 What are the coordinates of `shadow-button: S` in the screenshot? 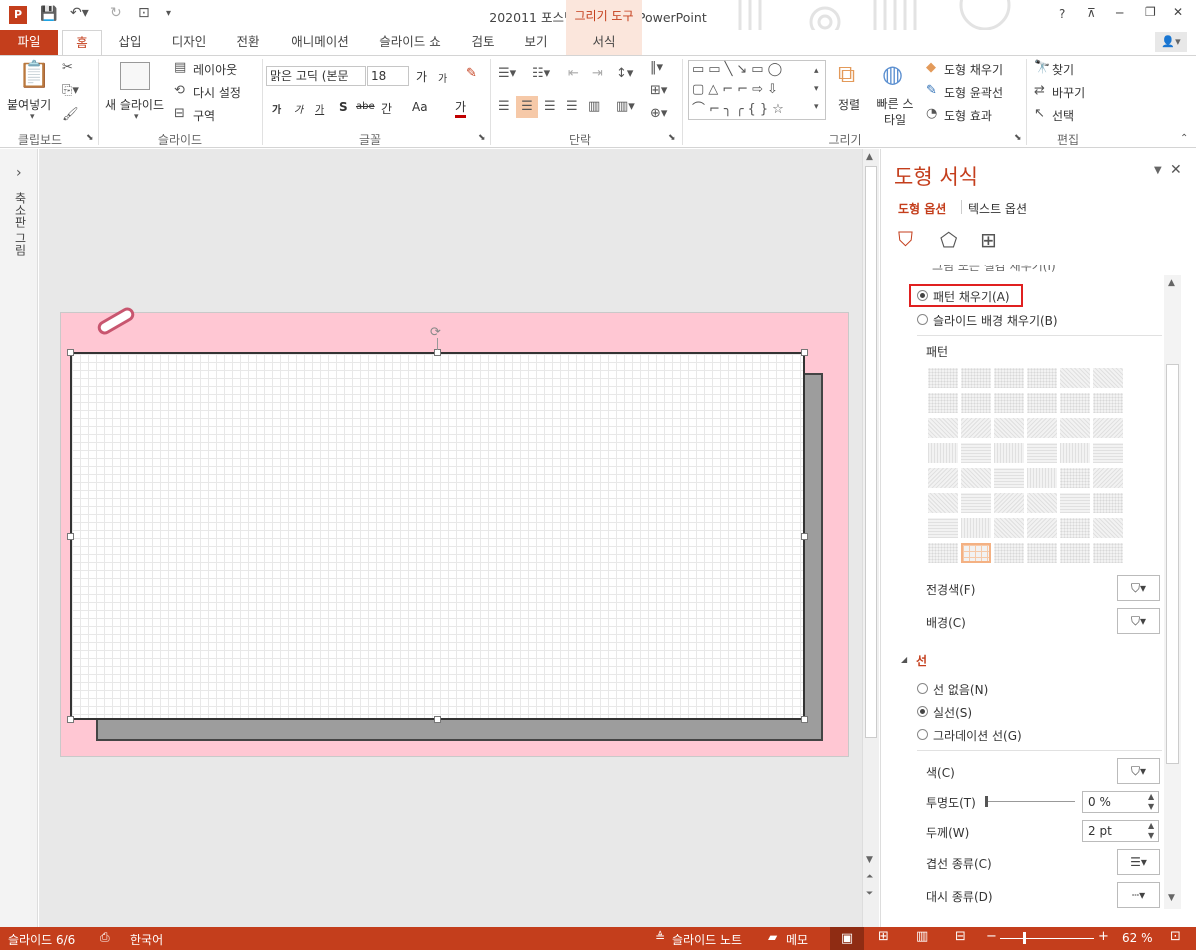 It's located at (343, 107).